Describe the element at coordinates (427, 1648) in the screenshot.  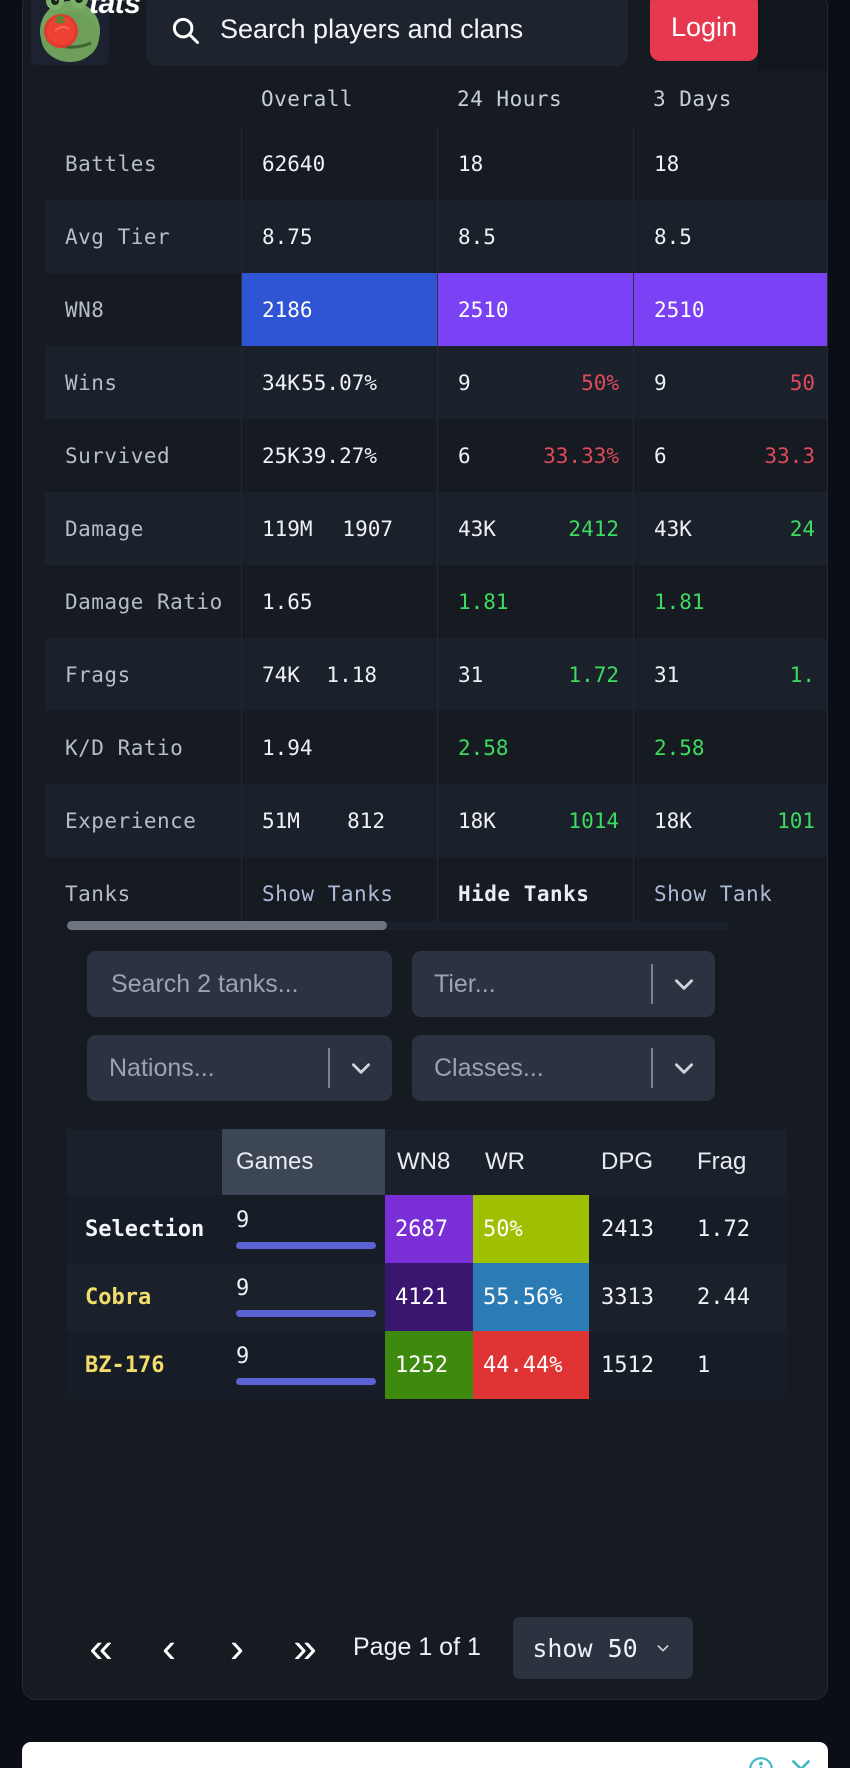
I see `pagination: « ‹ › » Page 1 of 1 show 50` at that location.